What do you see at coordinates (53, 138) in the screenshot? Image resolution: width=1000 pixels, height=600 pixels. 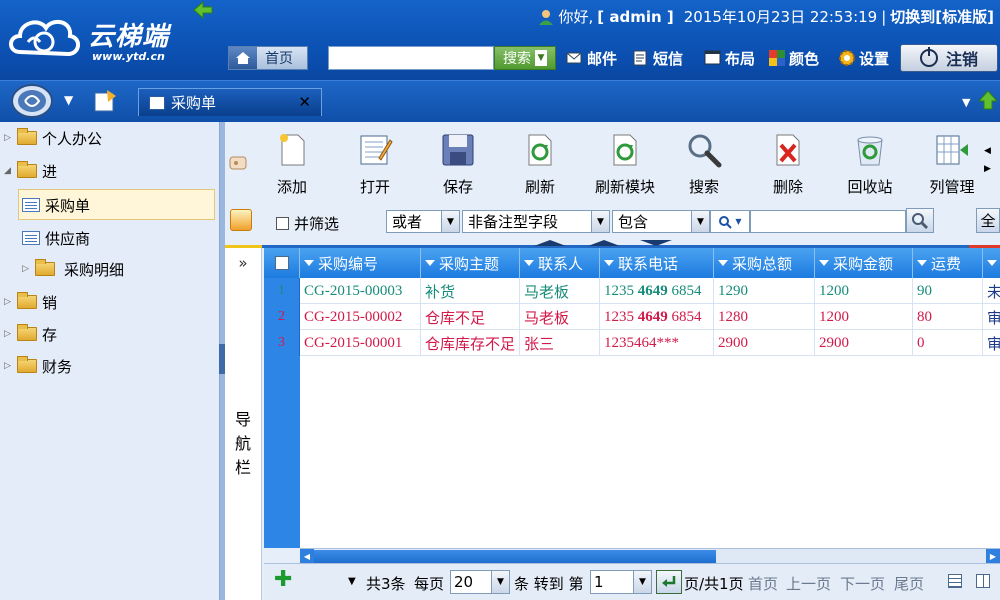 I see `tree-item-personal-office: ▷ 个人办公` at bounding box center [53, 138].